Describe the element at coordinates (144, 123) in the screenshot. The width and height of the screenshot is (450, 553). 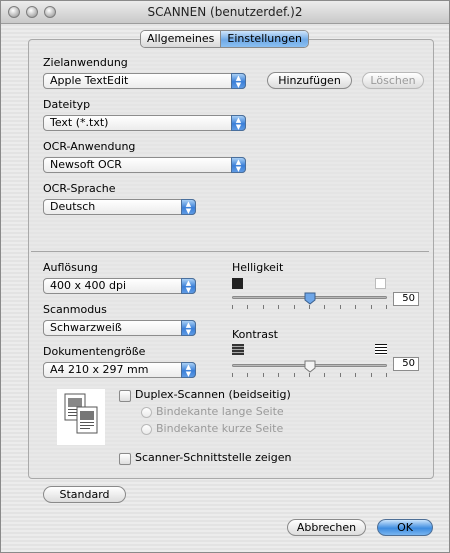
I see `file-type-popup: Text (*.txt) ▲ ▼` at that location.